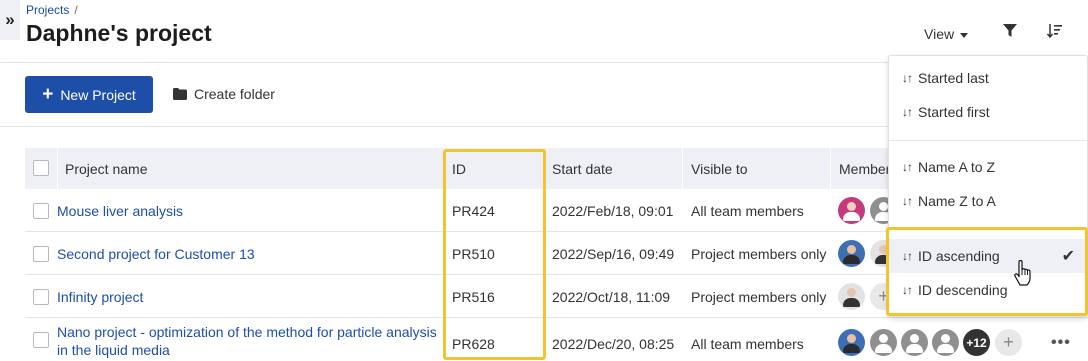 This screenshot has height=361, width=1088. I want to click on add-member-icon: +, so click(1008, 342).